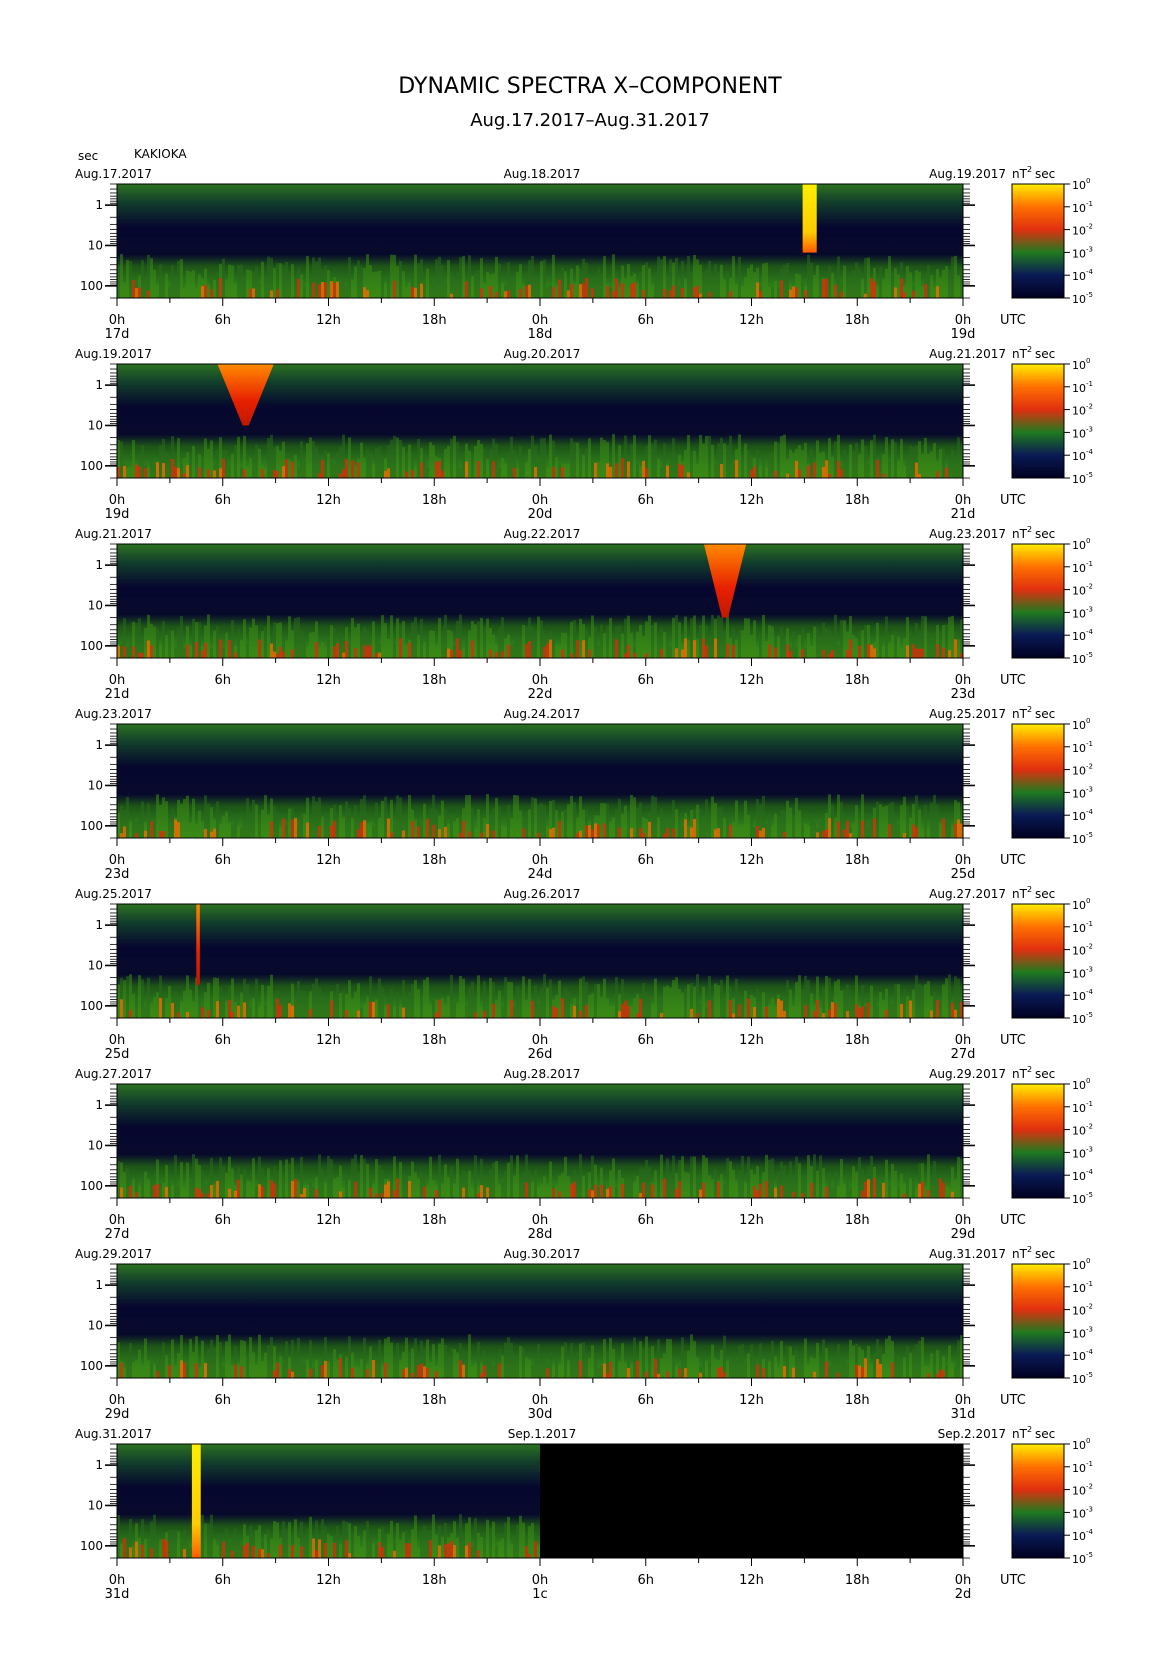 The height and width of the screenshot is (1679, 1165). Describe the element at coordinates (542, 354) in the screenshot. I see `panel-mid-date: Aug.20.2017` at that location.